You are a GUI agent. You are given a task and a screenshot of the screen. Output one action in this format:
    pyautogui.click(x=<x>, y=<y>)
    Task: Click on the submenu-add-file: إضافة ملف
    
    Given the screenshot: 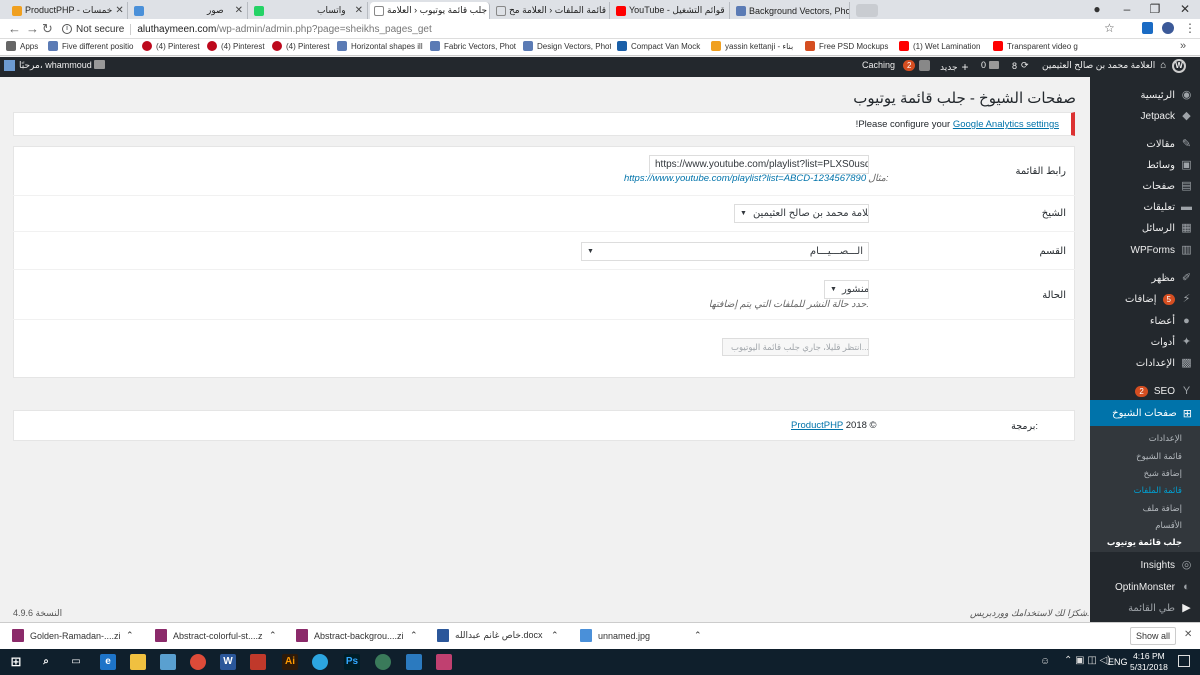 What is the action you would take?
    pyautogui.click(x=1162, y=508)
    